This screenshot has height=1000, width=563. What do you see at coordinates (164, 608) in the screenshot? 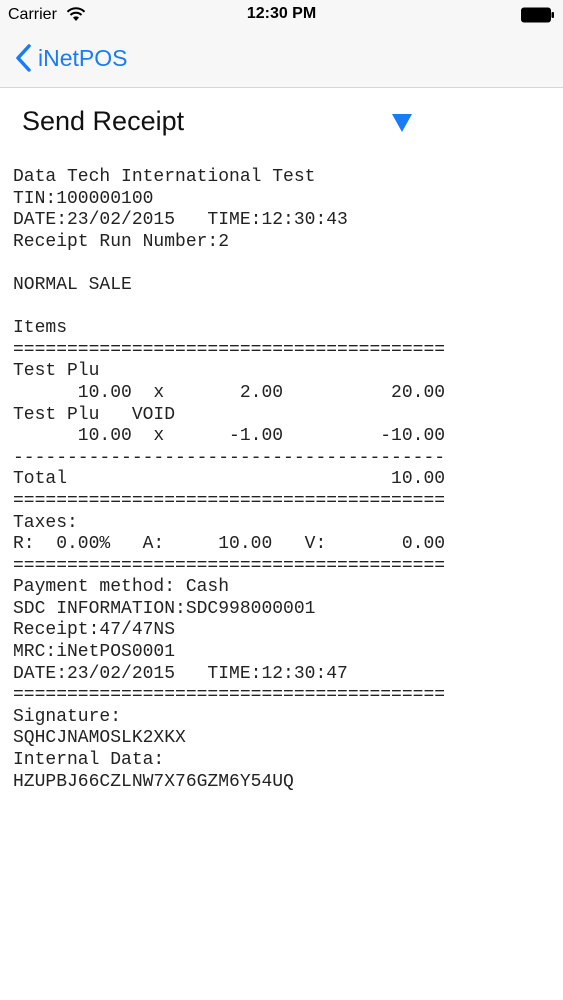
I see `receipt-line: SDC INFORMATION:SDC998000001` at bounding box center [164, 608].